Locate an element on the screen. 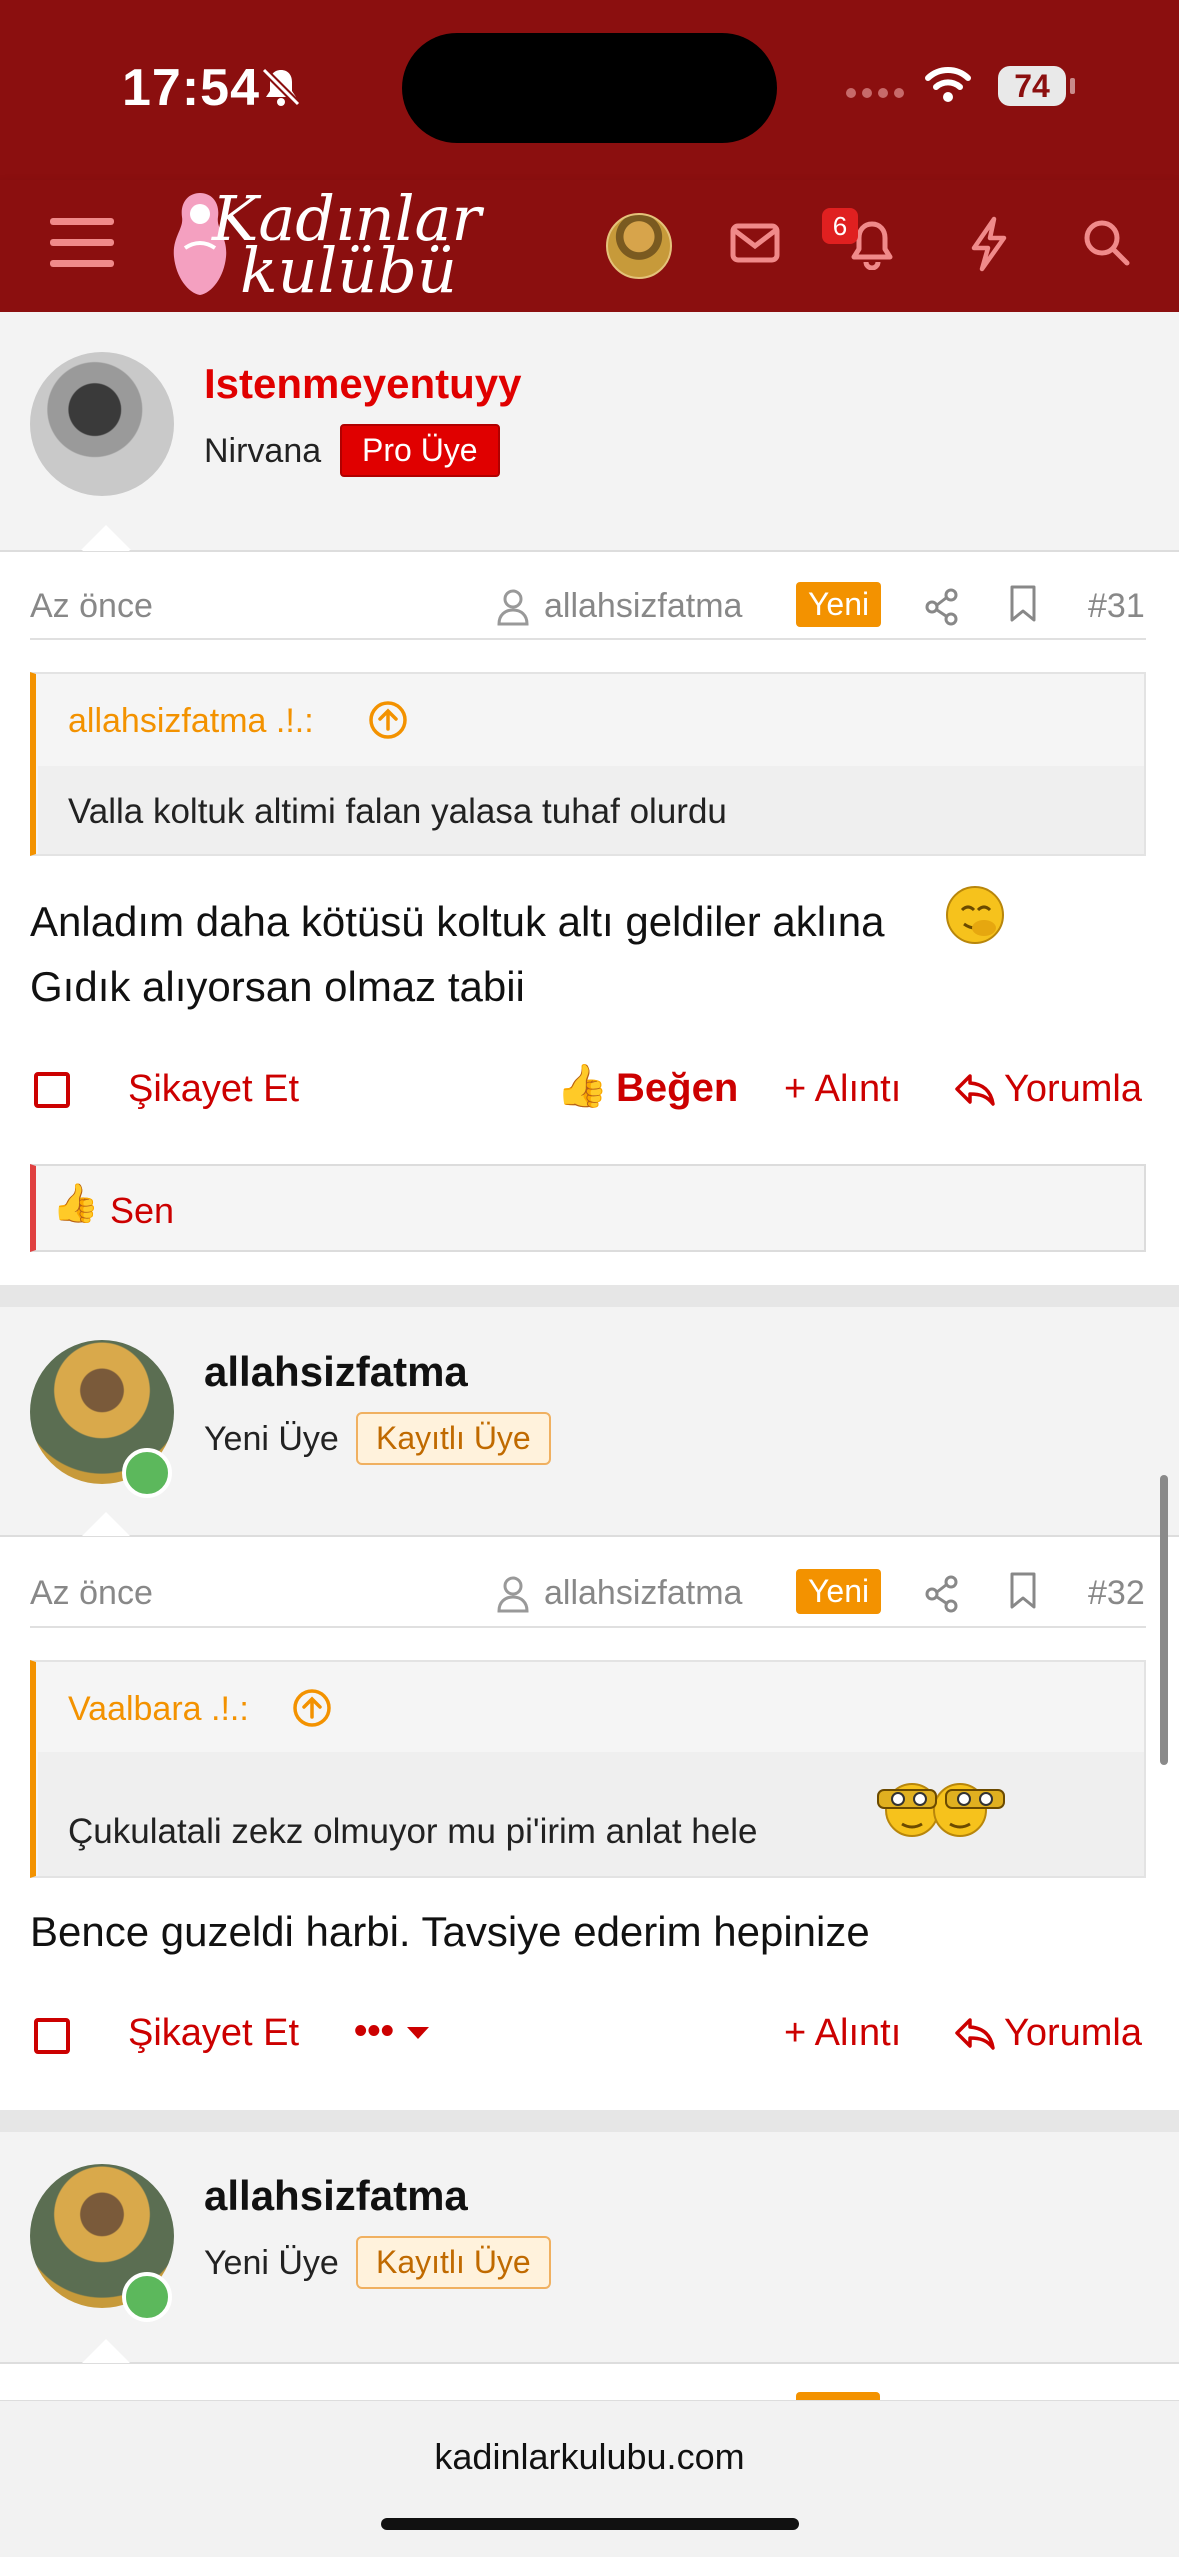 The width and height of the screenshot is (1179, 2557). post-33-user-title: Yeni Üye is located at coordinates (271, 2263).